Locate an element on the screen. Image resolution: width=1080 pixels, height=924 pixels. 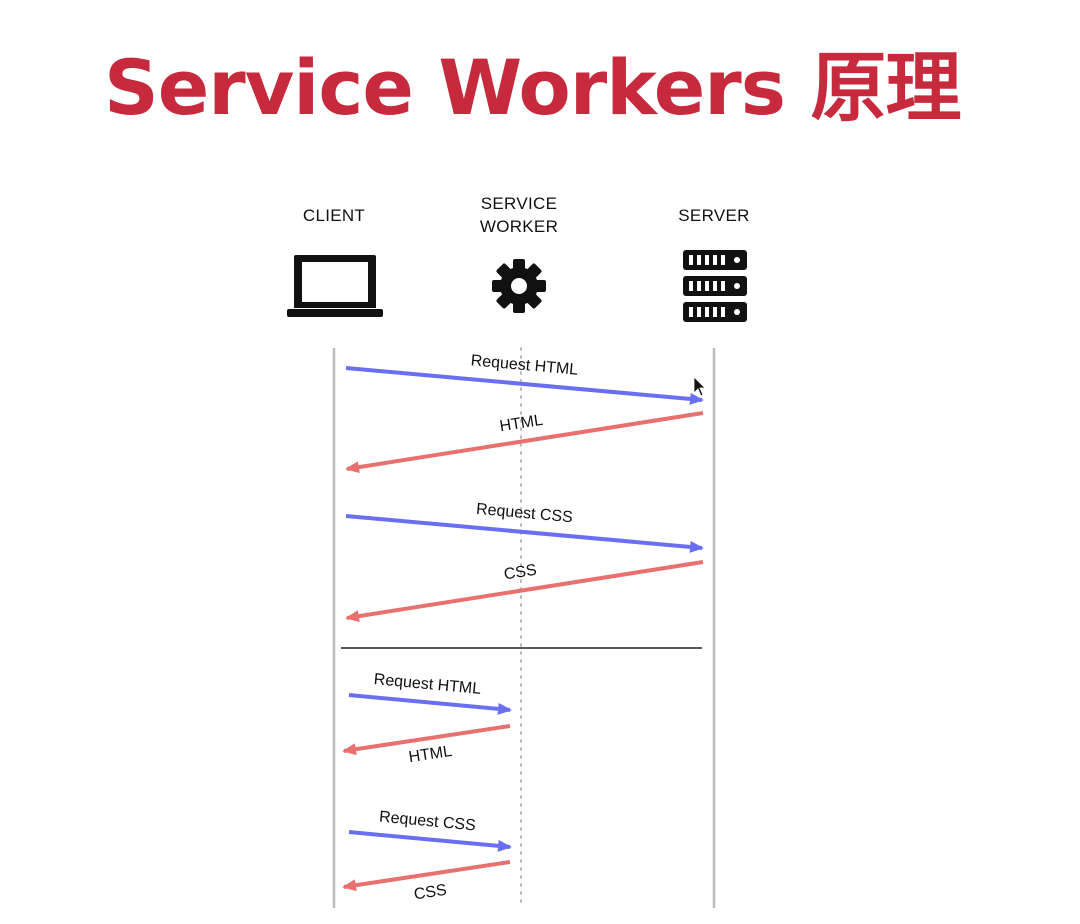
mouse-cursor-icon is located at coordinates (699, 386).